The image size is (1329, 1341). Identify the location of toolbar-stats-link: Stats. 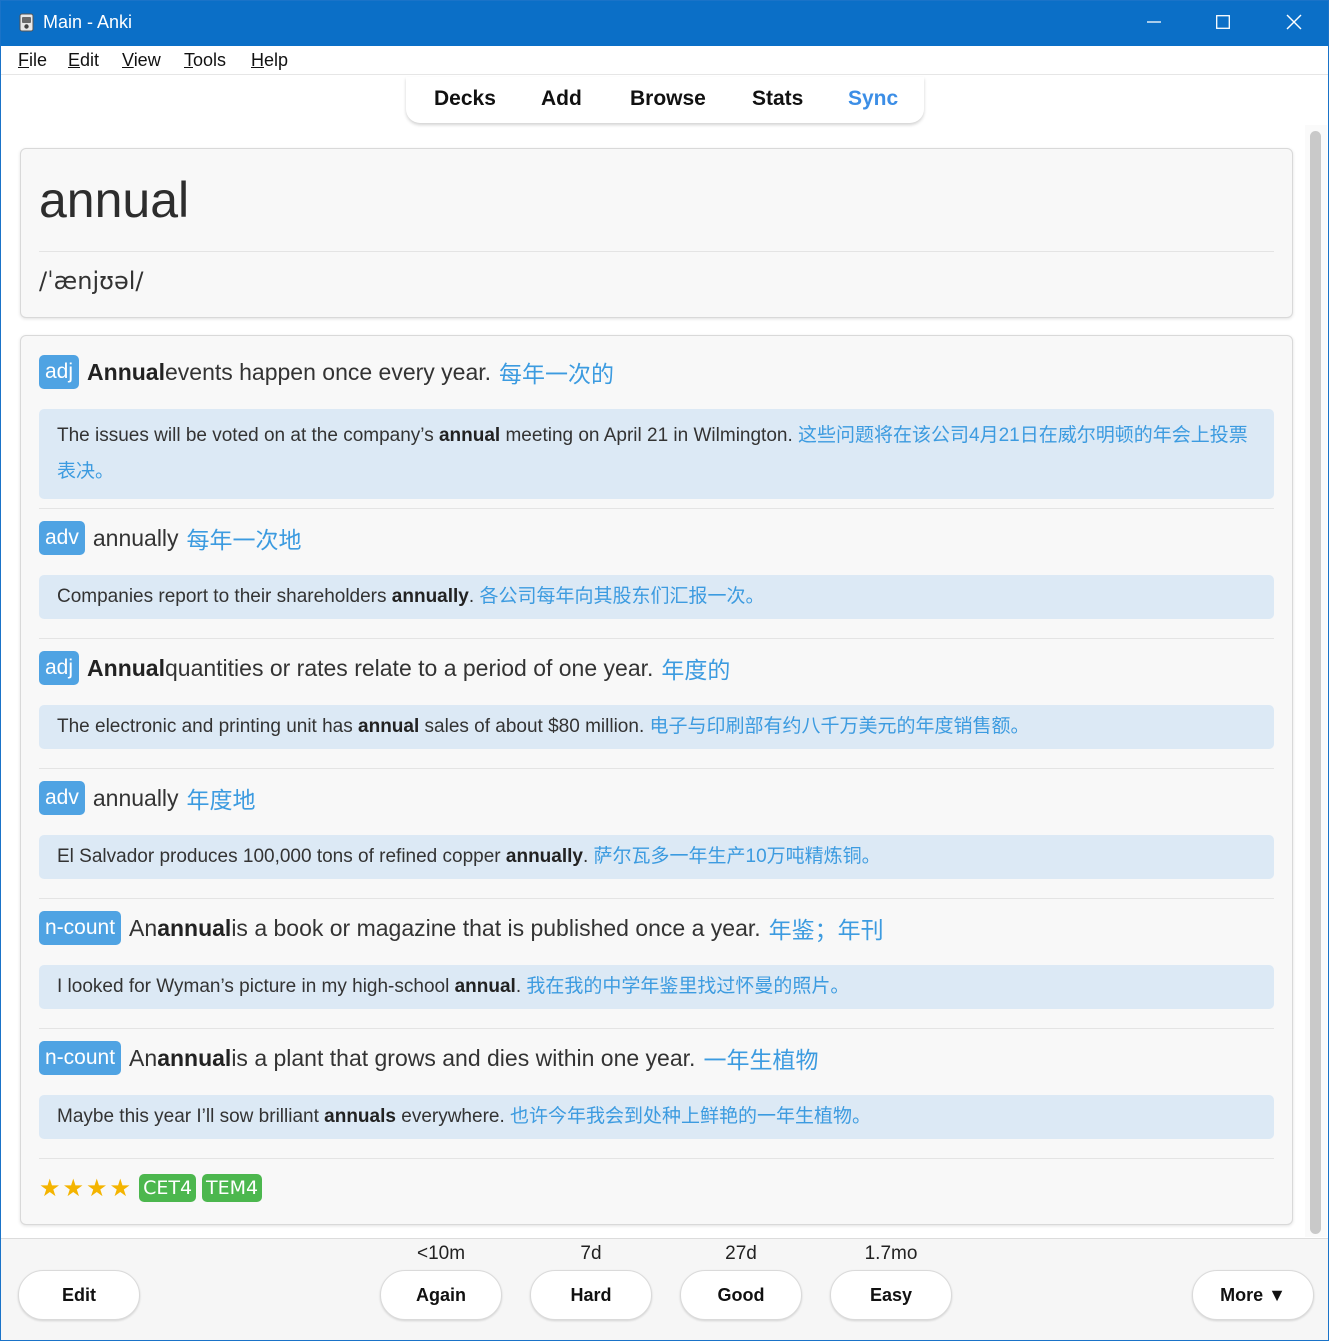
(777, 99).